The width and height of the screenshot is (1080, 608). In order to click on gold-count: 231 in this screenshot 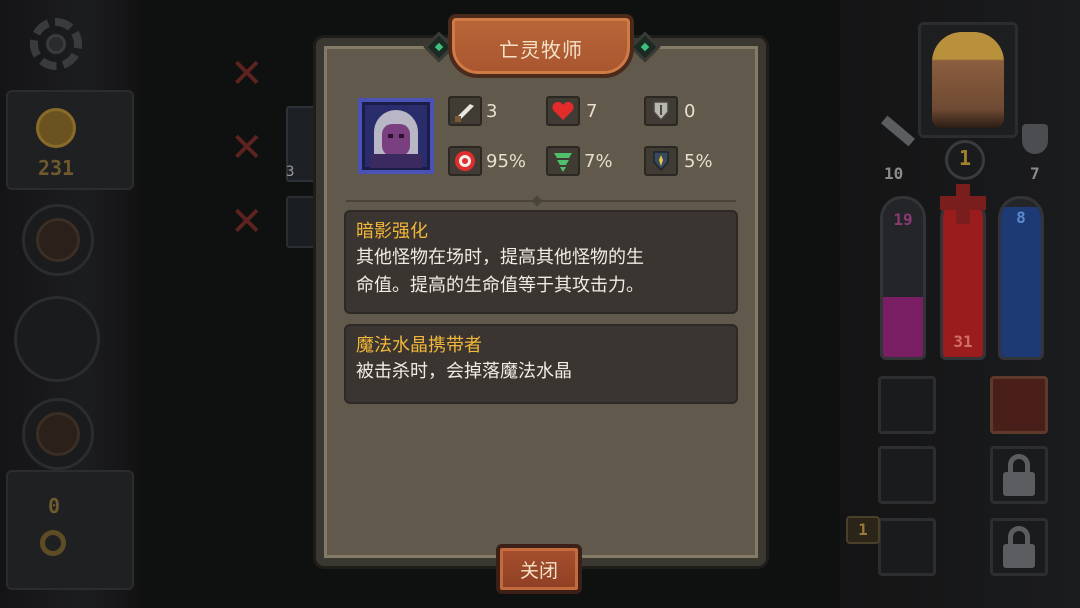, I will do `click(56, 168)`.